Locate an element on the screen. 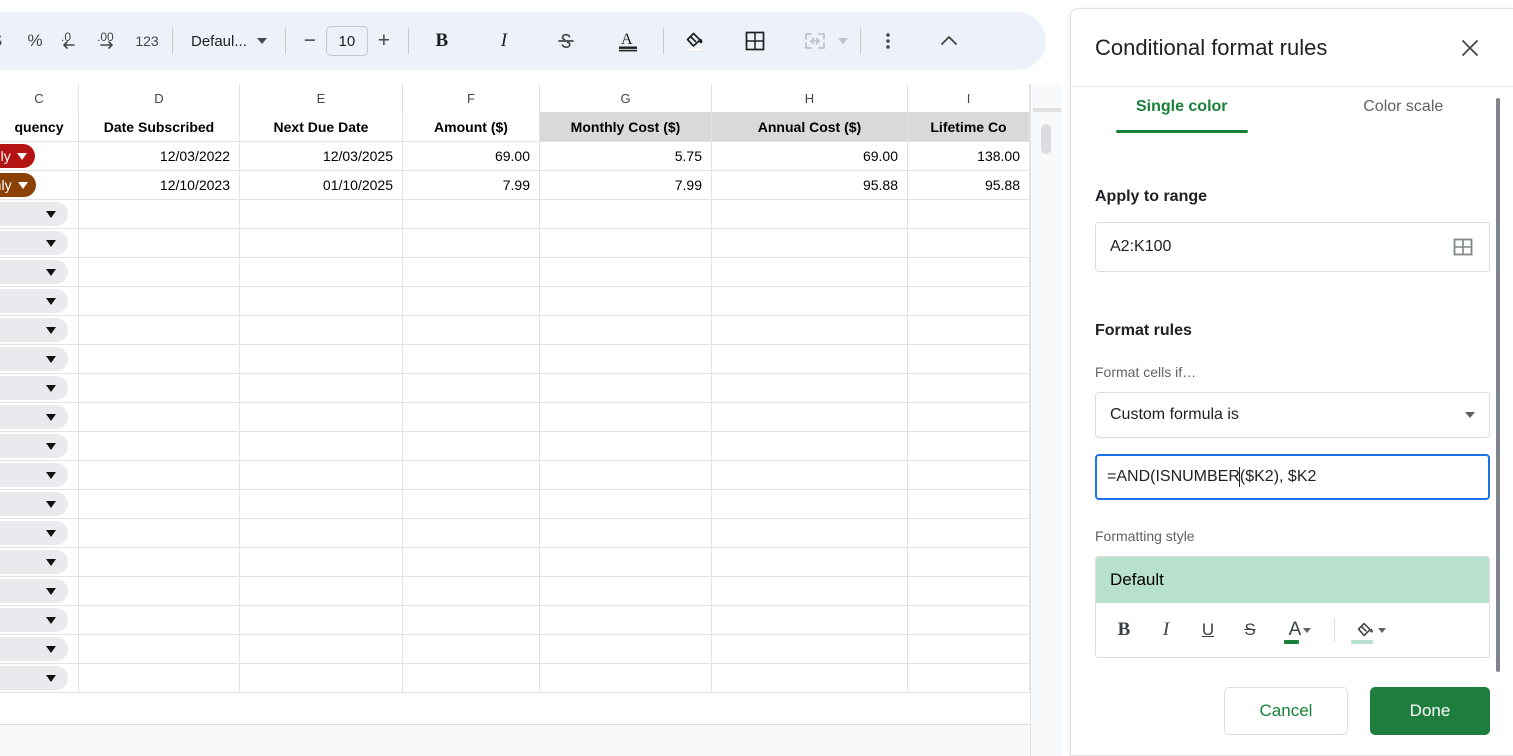 This screenshot has width=1513, height=756. table-cell: 95.88 is located at coordinates (969, 185).